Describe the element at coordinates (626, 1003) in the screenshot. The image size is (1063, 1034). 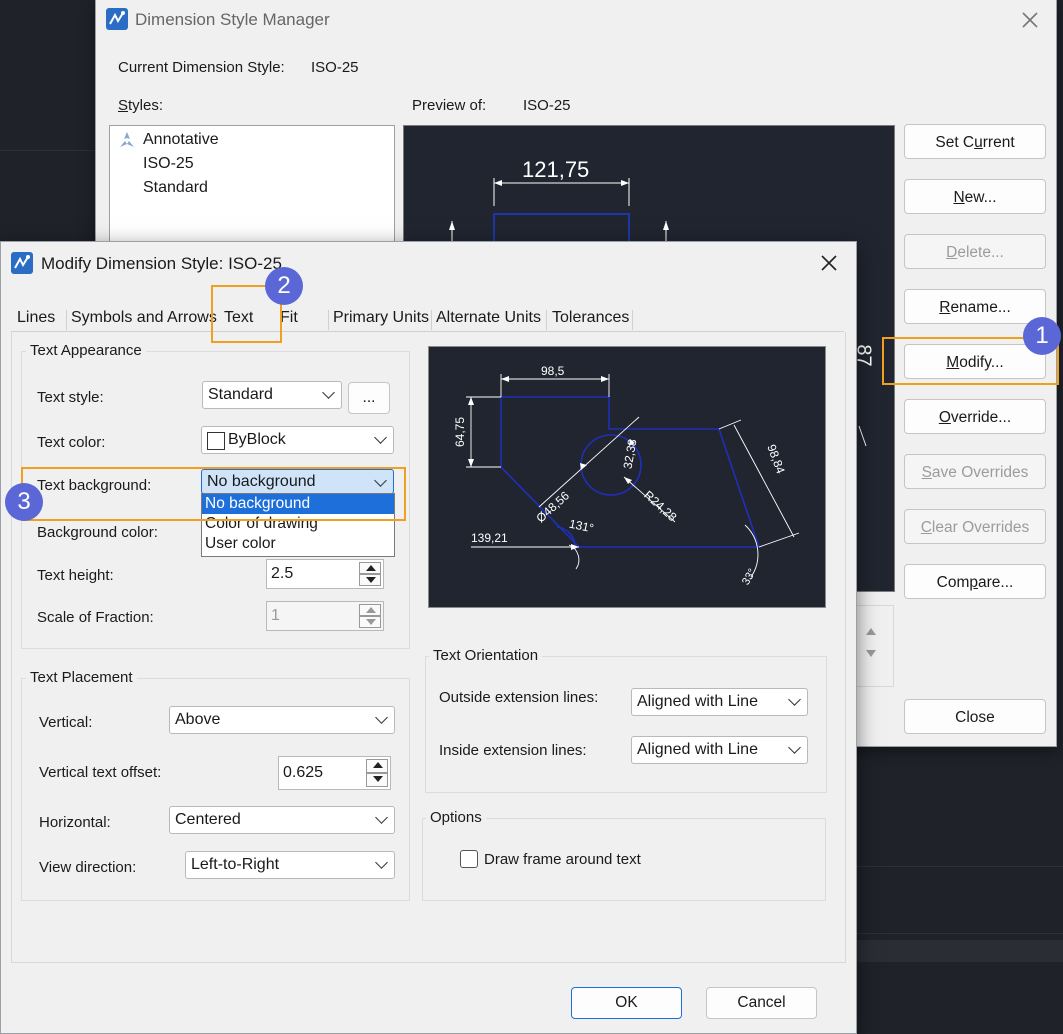
I see `ok-button: OK` at that location.